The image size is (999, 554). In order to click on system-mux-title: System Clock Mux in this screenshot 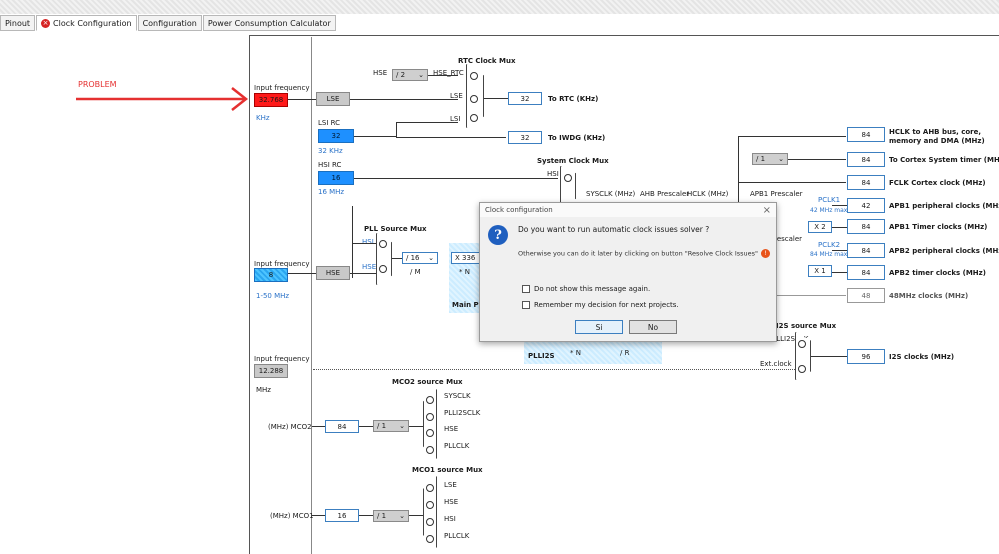, I will do `click(573, 161)`.